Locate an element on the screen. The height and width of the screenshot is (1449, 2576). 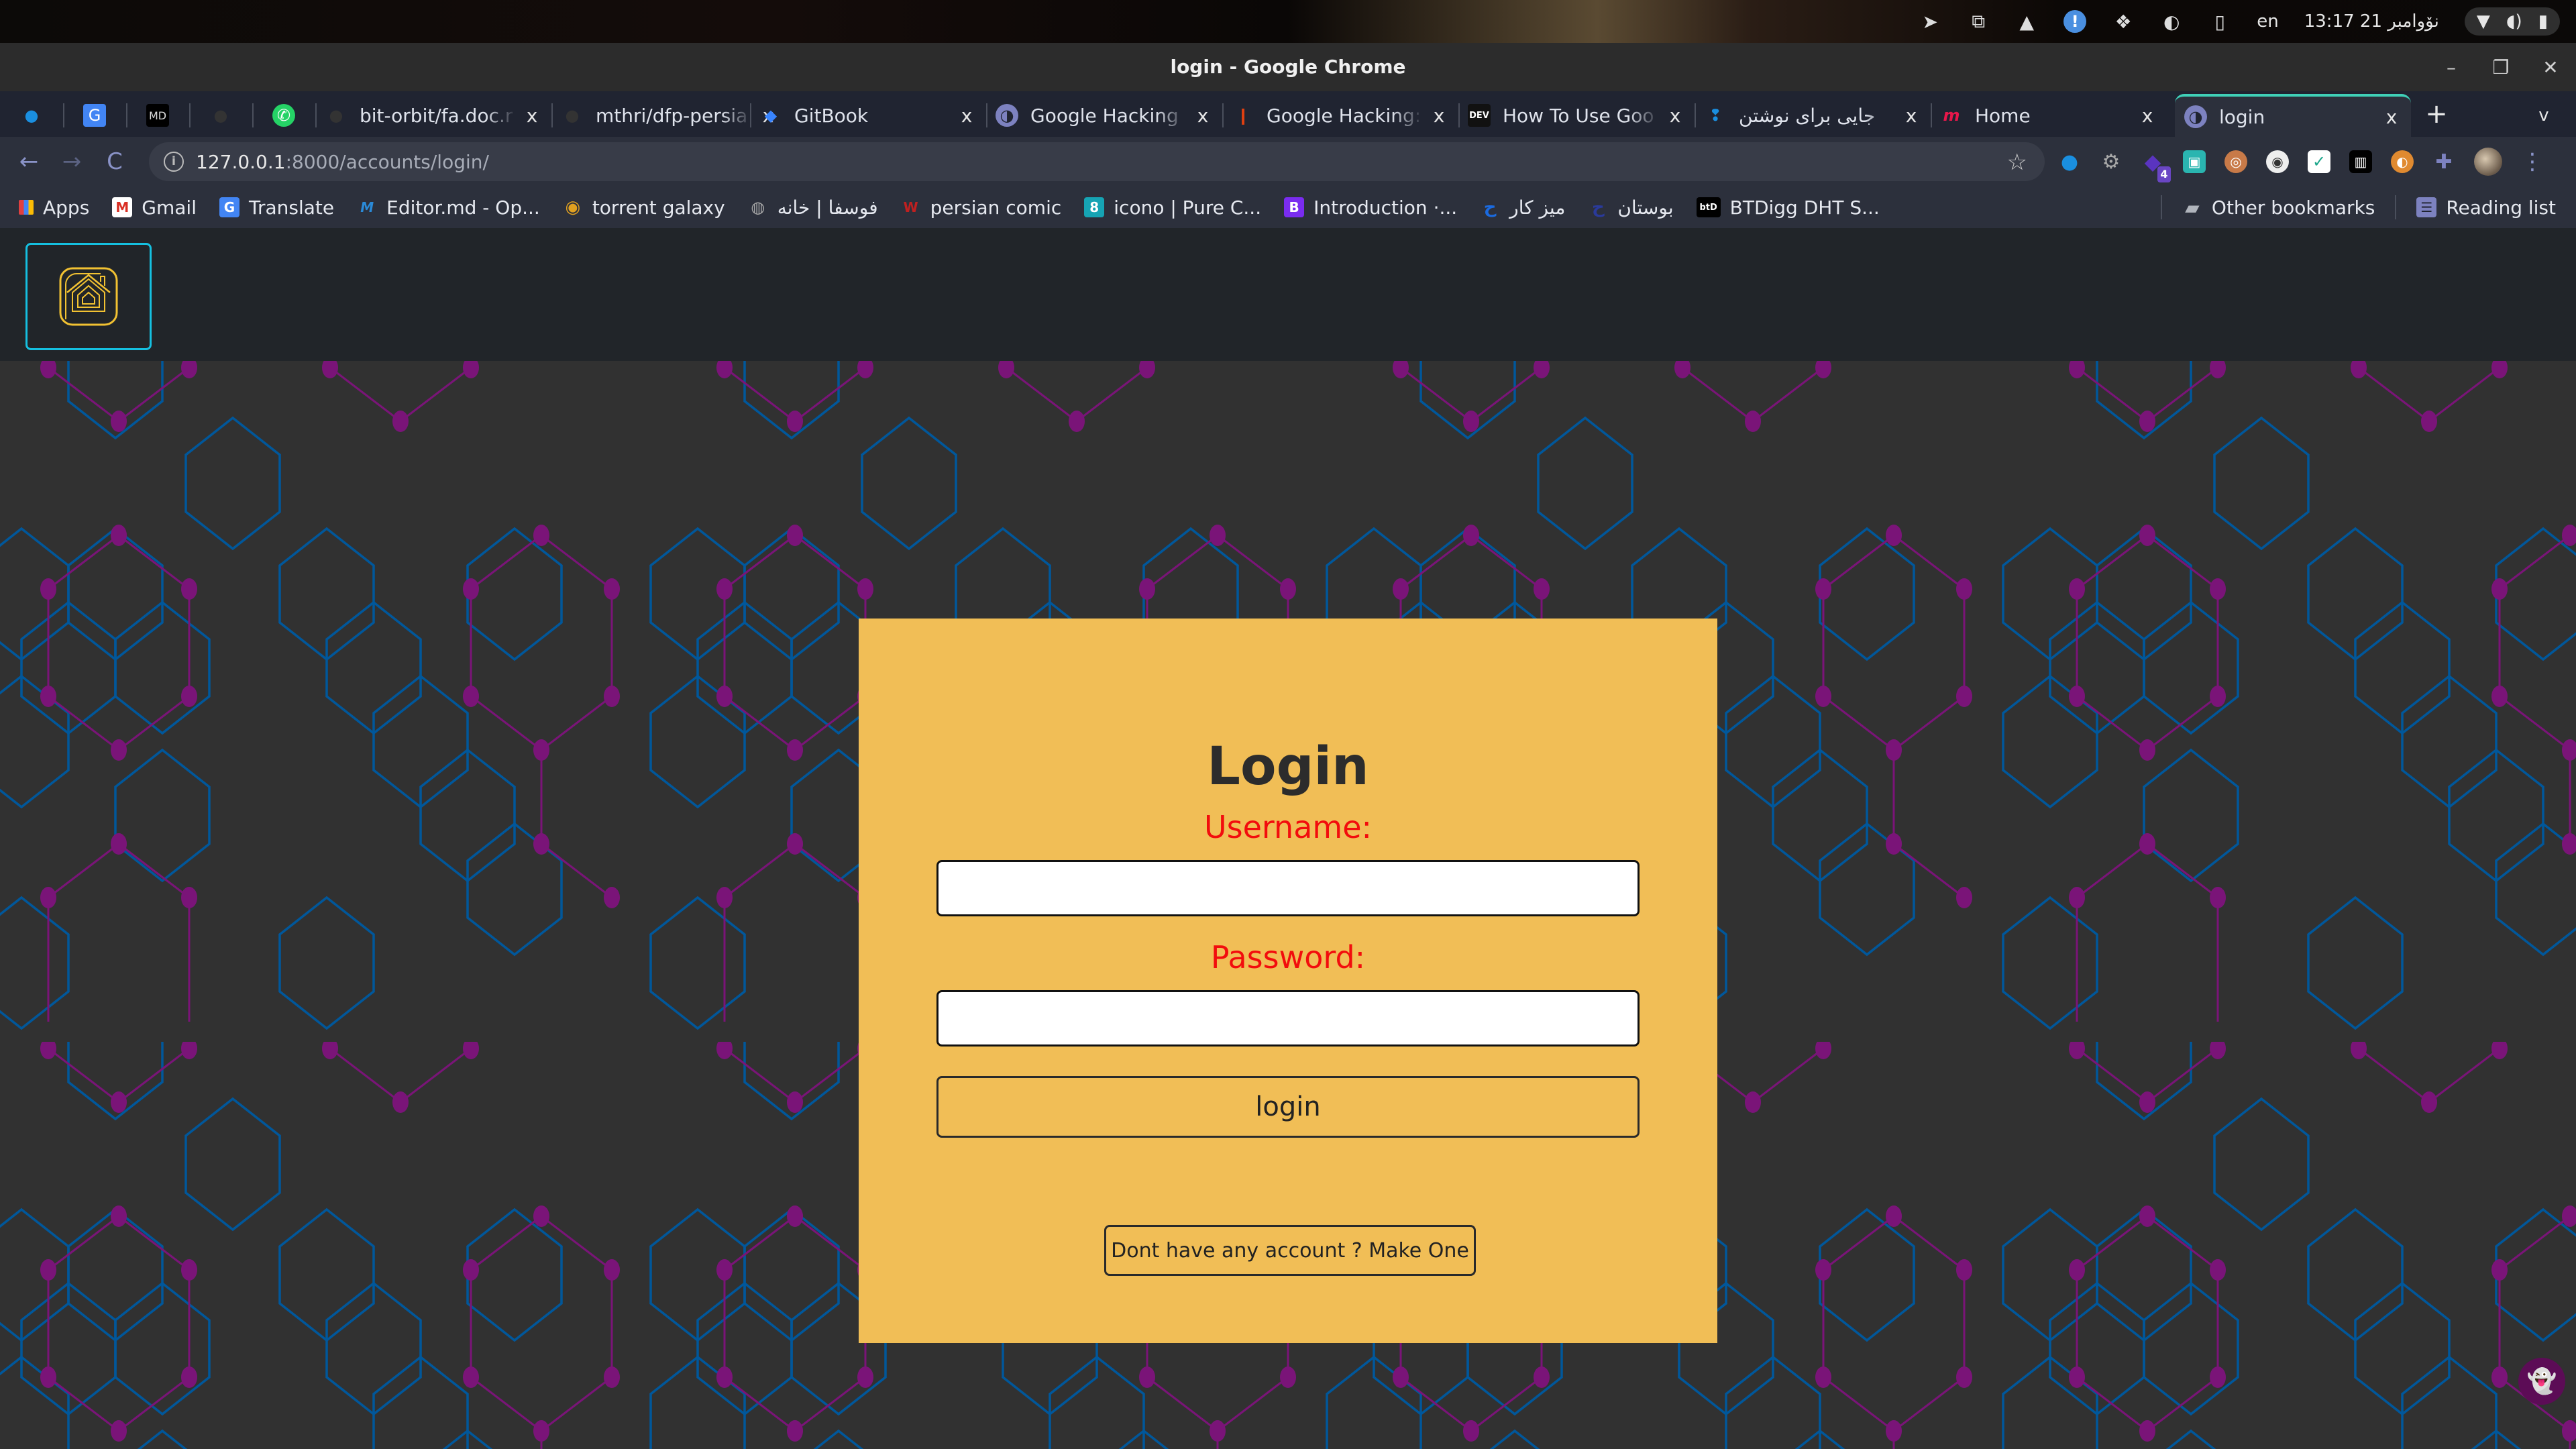
ghost-icon: 👻 is located at coordinates (2541, 1381).